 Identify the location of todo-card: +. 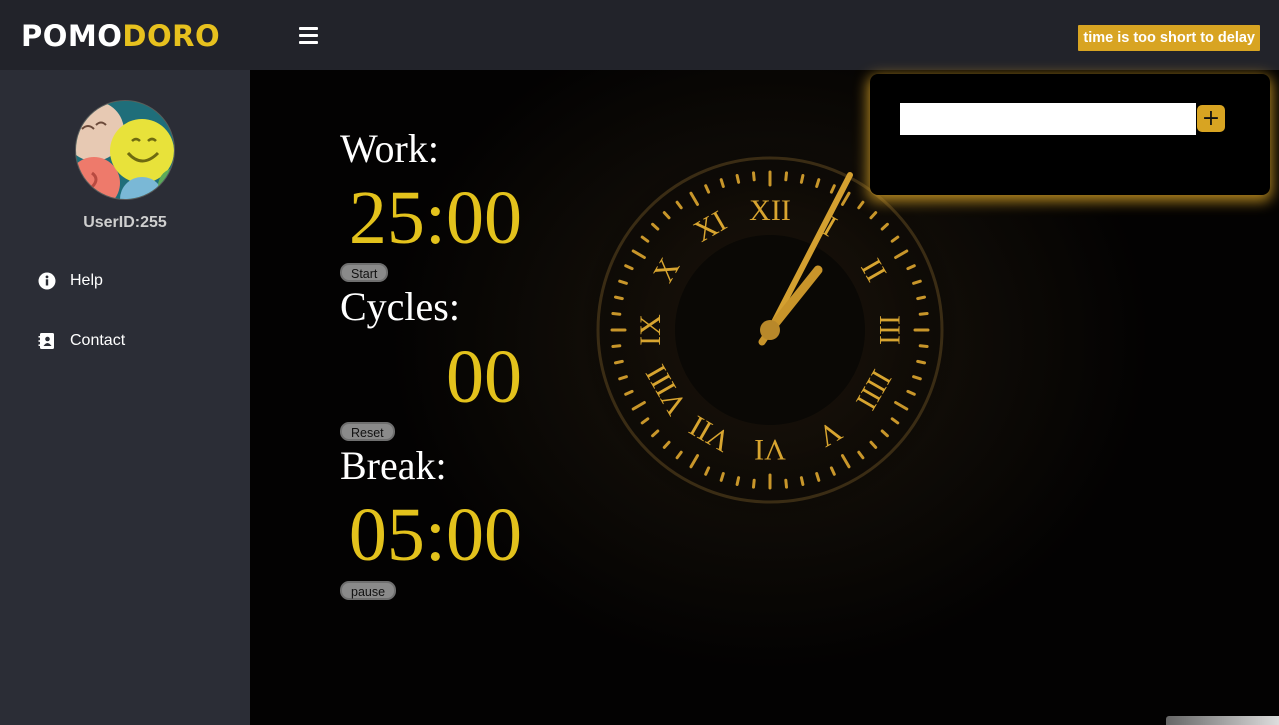
(1070, 134).